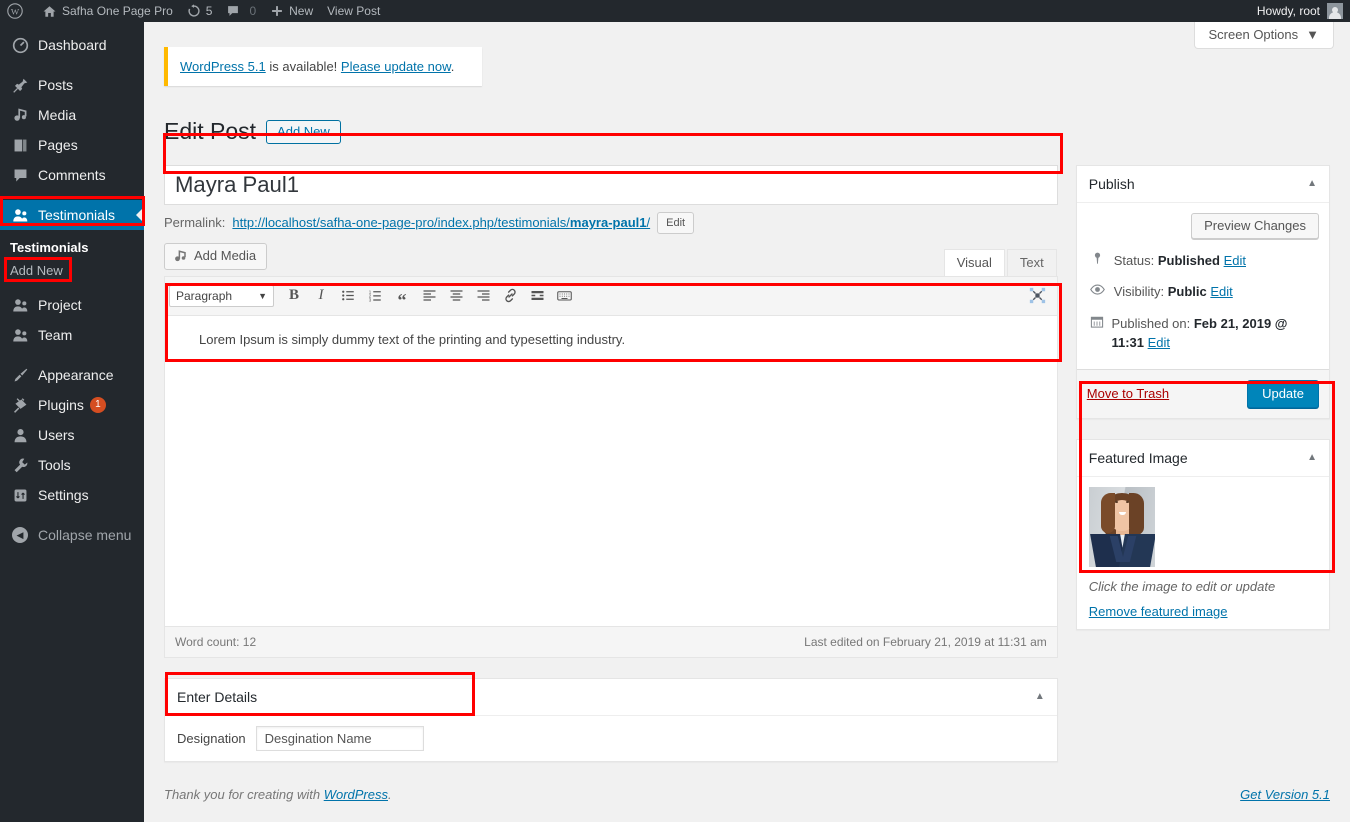 This screenshot has height=822, width=1350. What do you see at coordinates (1140, 292) in the screenshot?
I see `visibility-label: Visibility:` at bounding box center [1140, 292].